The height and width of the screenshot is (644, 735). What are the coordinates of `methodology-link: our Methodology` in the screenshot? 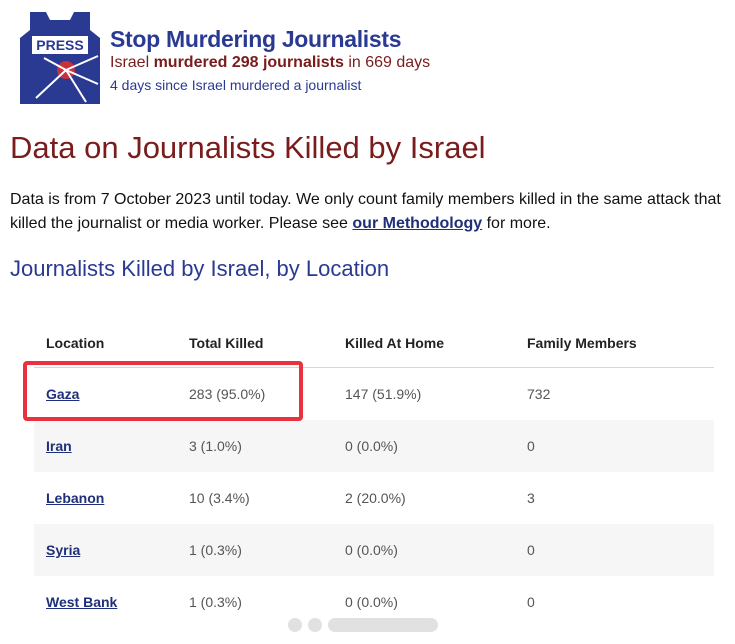 It's located at (417, 223).